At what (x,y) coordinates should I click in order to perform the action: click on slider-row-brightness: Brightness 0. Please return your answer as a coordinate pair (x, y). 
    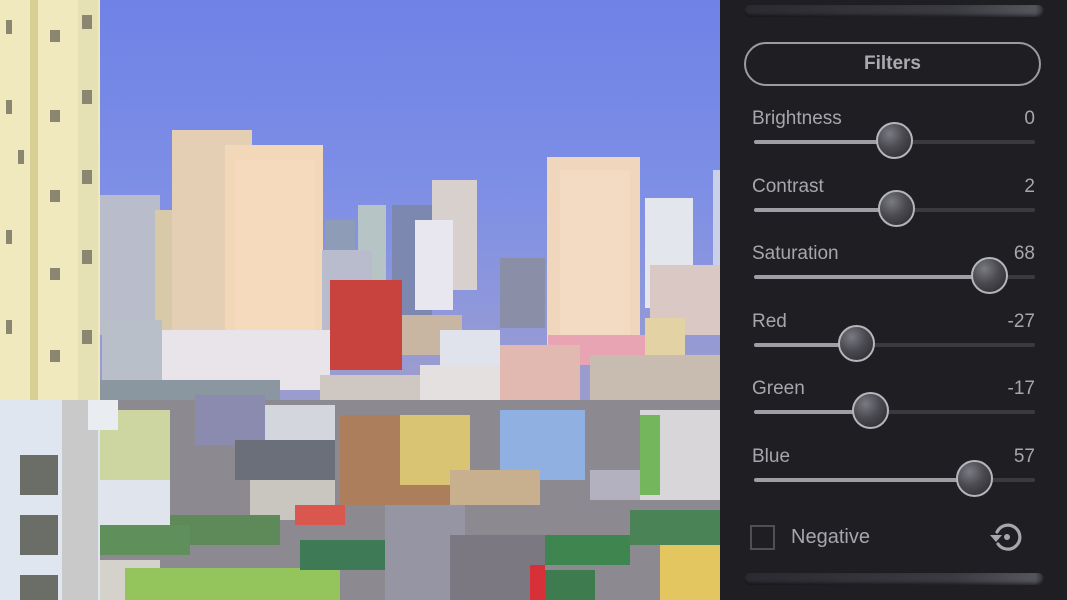
    Looking at the image, I should click on (893, 141).